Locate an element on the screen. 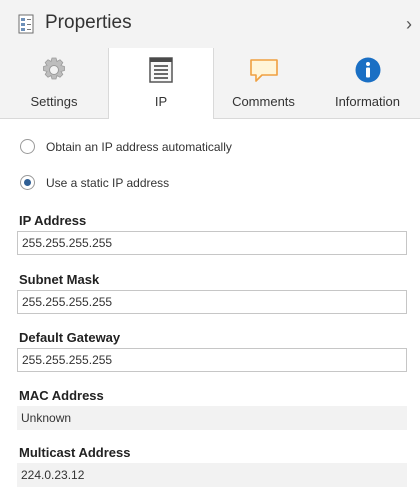 This screenshot has height=490, width=420. subnet-mask-label: Subnet Mask is located at coordinates (59, 279).